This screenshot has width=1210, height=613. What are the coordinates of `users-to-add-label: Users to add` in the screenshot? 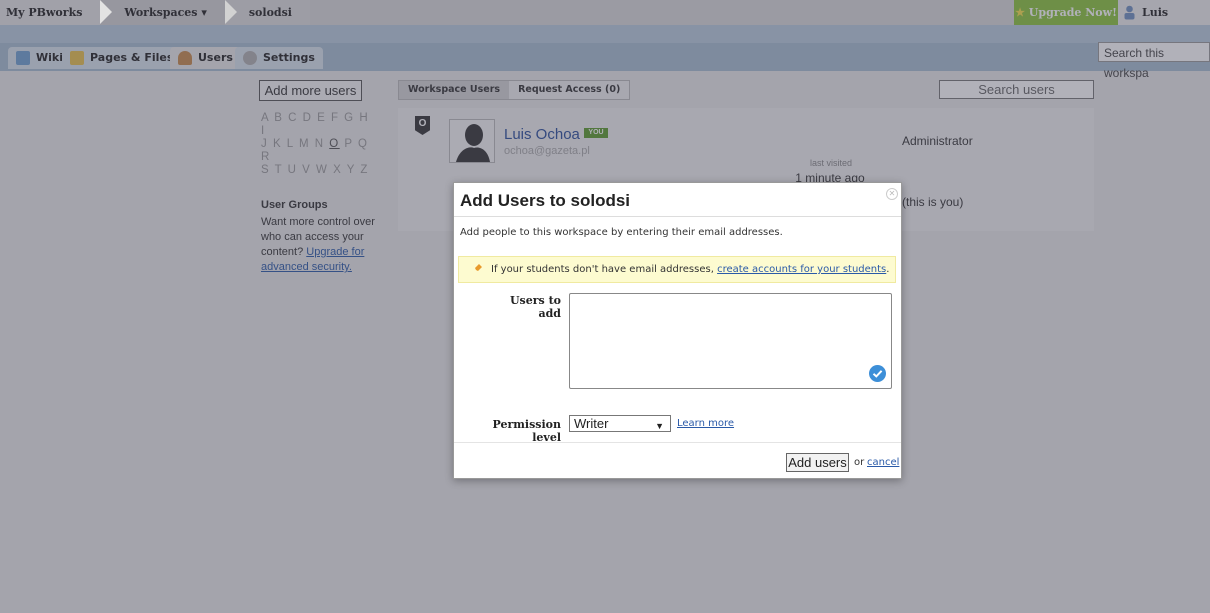 It's located at (535, 307).